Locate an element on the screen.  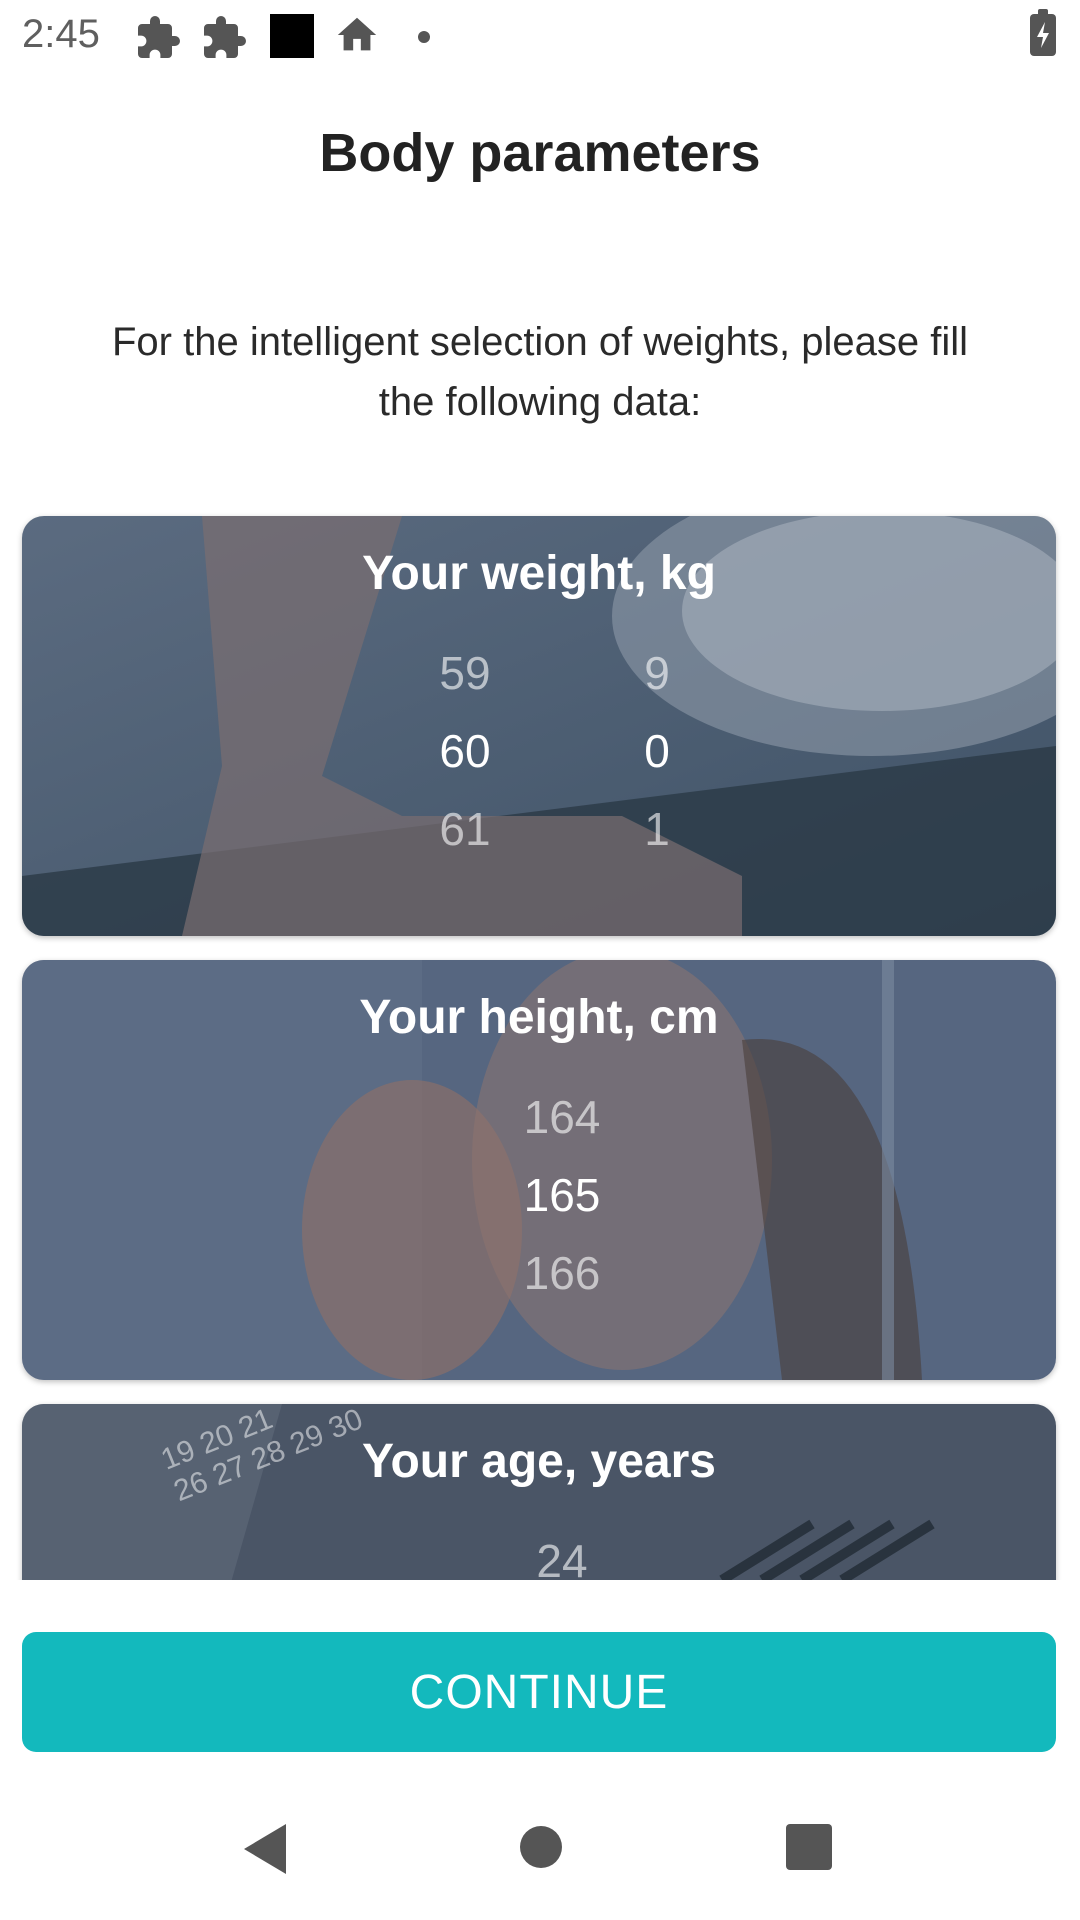
home-icon is located at coordinates (357, 37).